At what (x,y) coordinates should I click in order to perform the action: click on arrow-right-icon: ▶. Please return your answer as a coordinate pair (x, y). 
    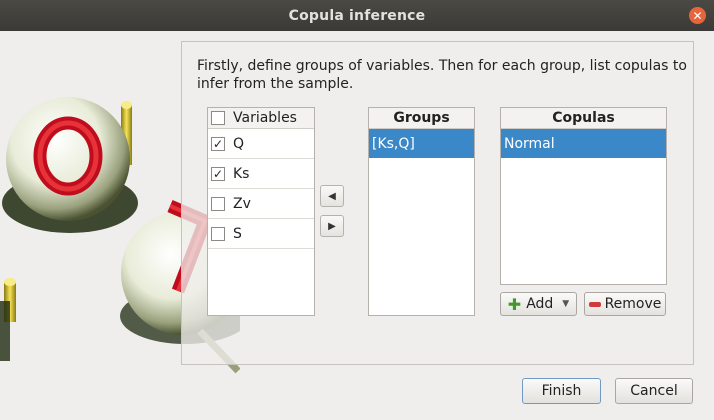
    Looking at the image, I should click on (332, 226).